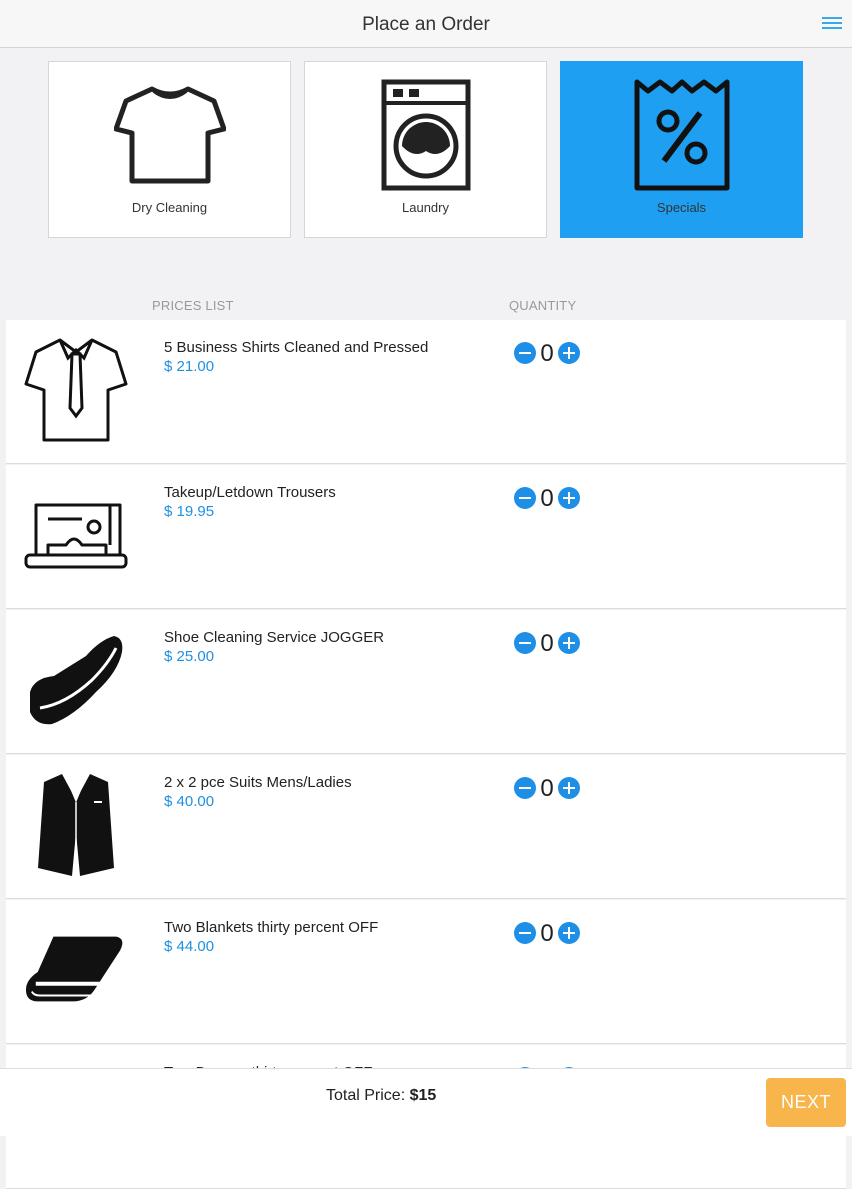  Describe the element at coordinates (425, 135) in the screenshot. I see `washing-machine-icon` at that location.